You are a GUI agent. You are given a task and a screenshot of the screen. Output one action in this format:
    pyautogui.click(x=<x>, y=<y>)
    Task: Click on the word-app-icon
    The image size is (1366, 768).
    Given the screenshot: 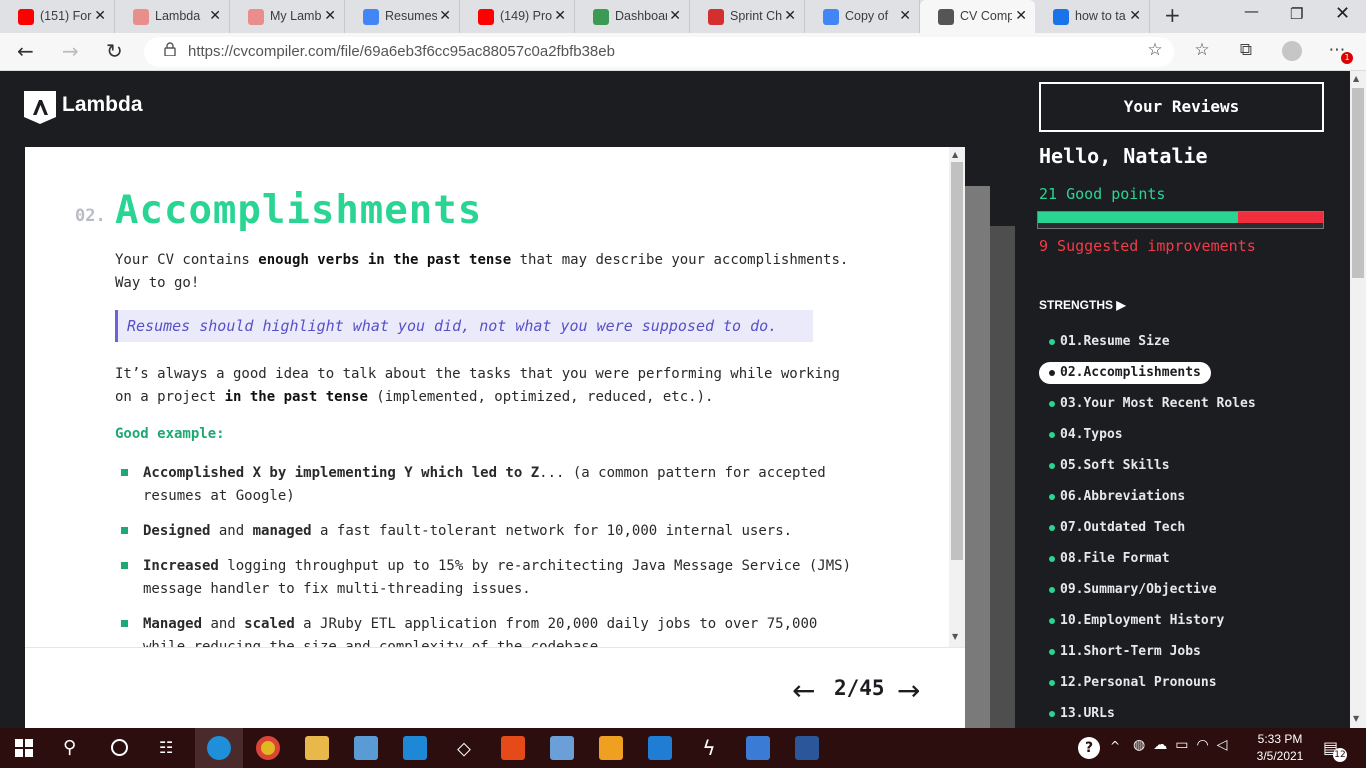 What is the action you would take?
    pyautogui.click(x=807, y=748)
    